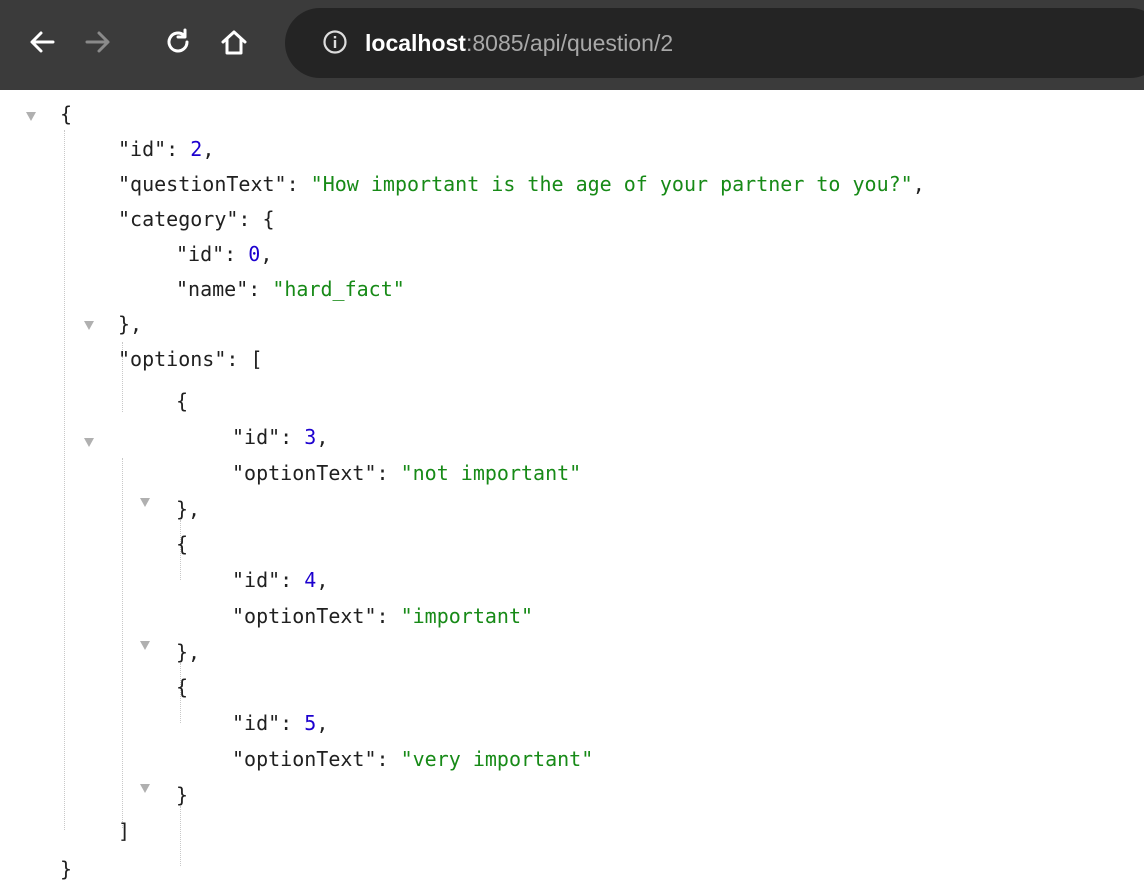  I want to click on json-root-open: {, so click(66, 114).